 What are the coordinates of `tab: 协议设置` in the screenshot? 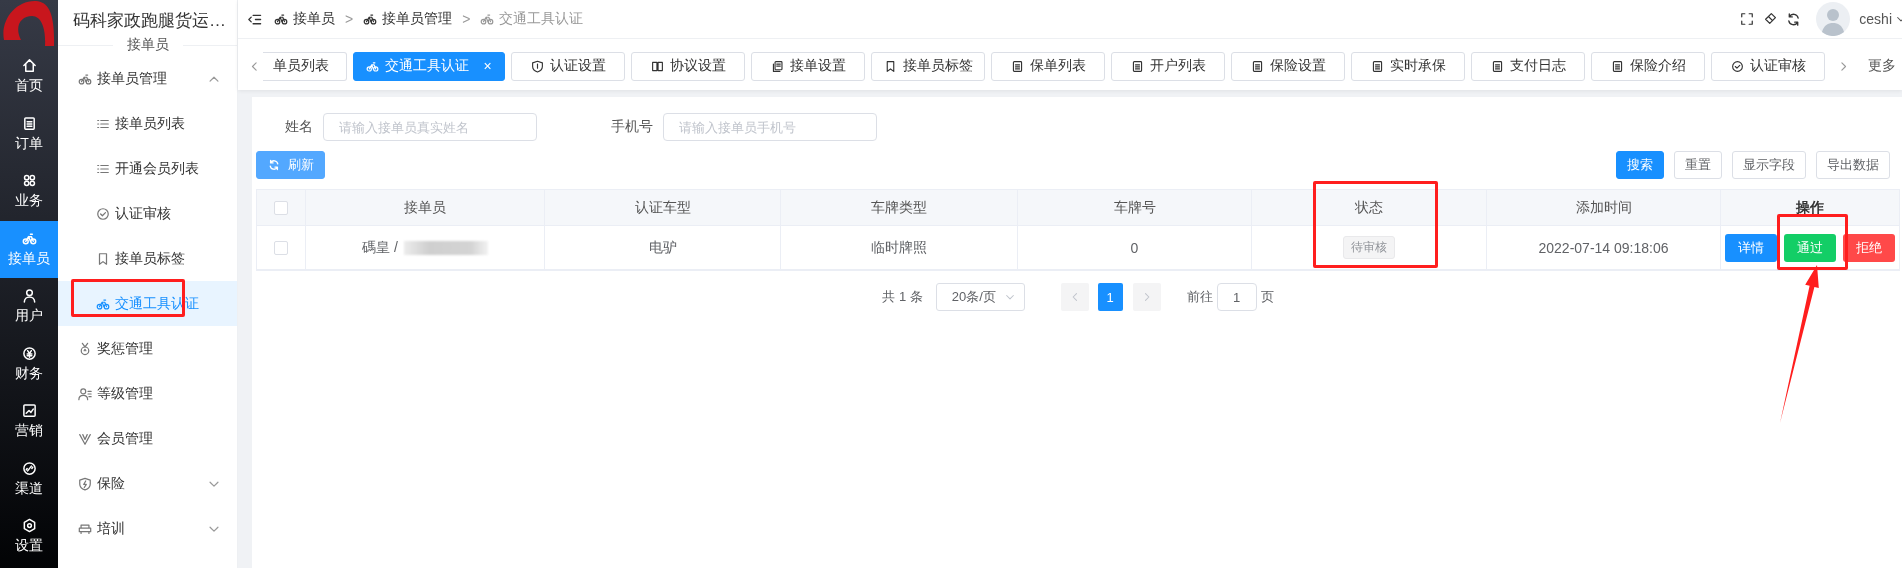 It's located at (688, 66).